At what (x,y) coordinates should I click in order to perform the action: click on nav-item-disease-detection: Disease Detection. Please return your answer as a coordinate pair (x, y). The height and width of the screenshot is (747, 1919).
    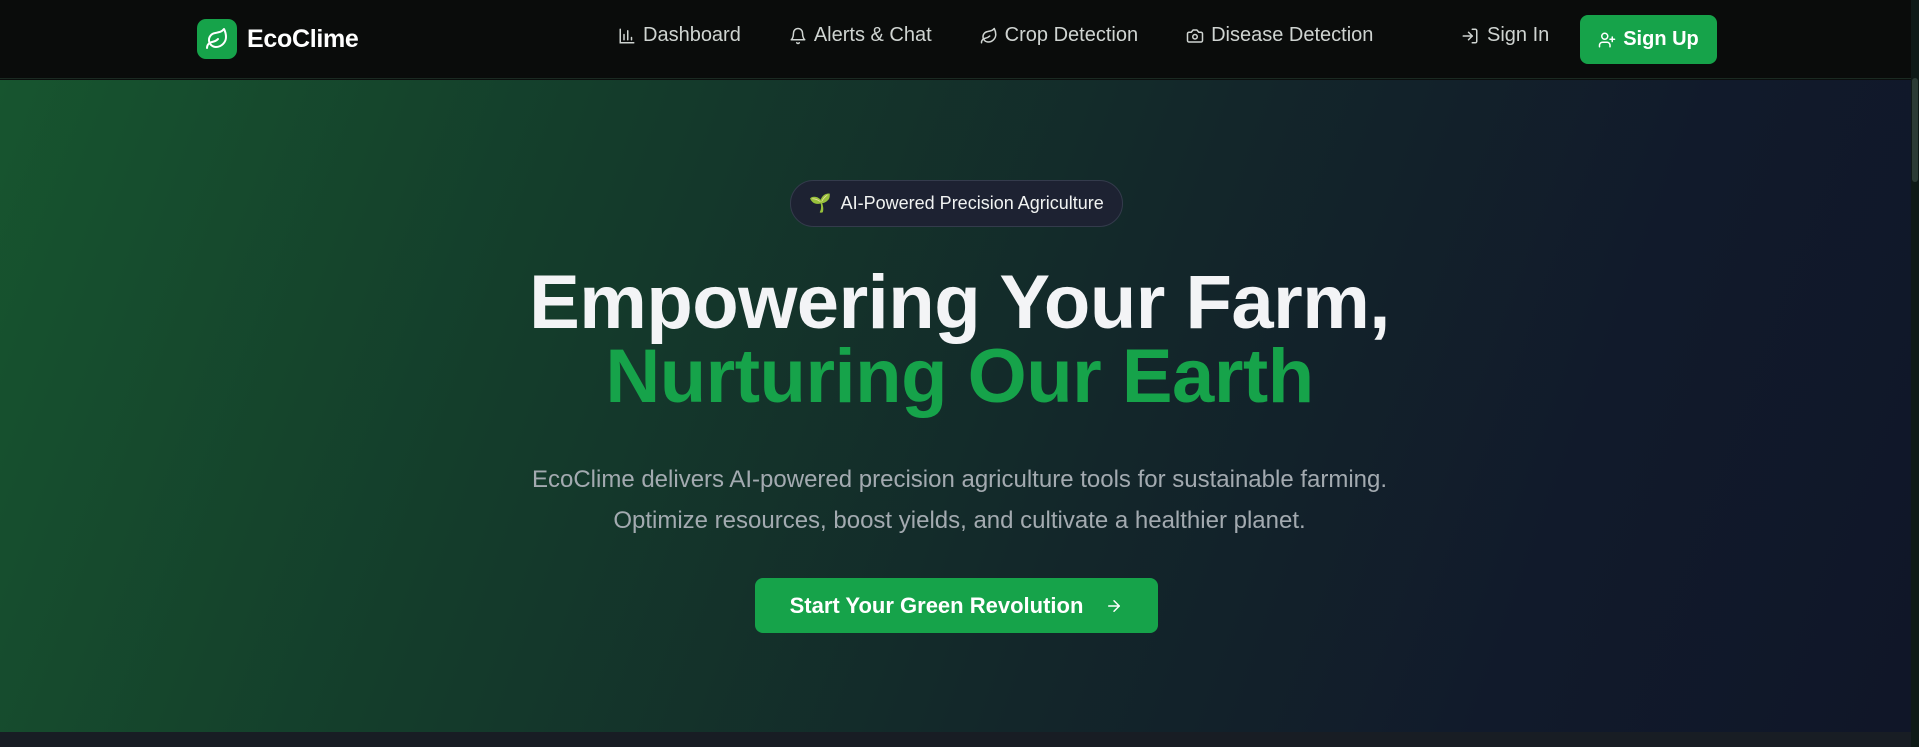
    Looking at the image, I should click on (1279, 35).